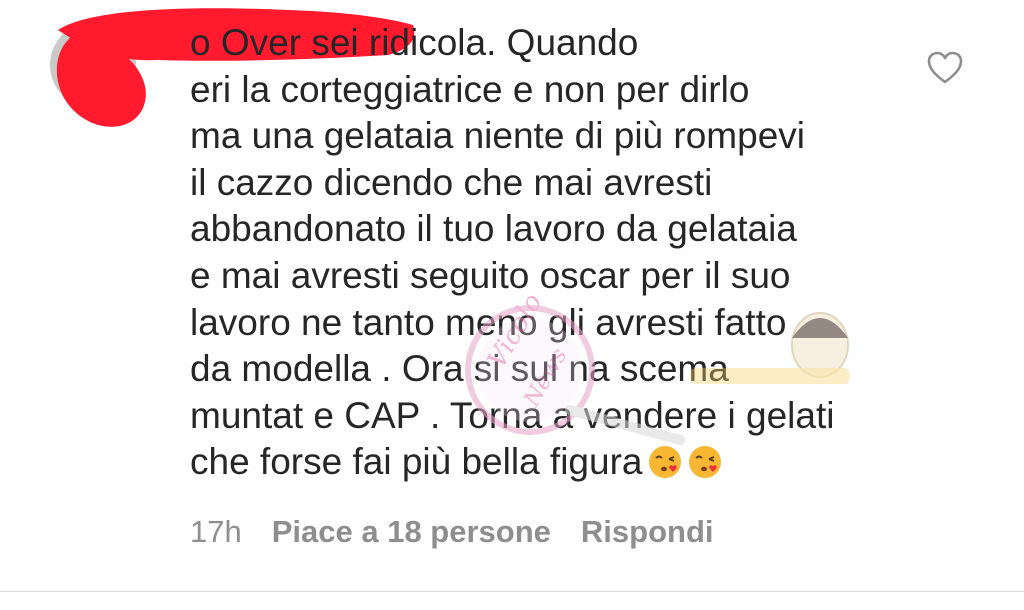 The width and height of the screenshot is (1024, 610). What do you see at coordinates (512, 591) in the screenshot?
I see `divider` at bounding box center [512, 591].